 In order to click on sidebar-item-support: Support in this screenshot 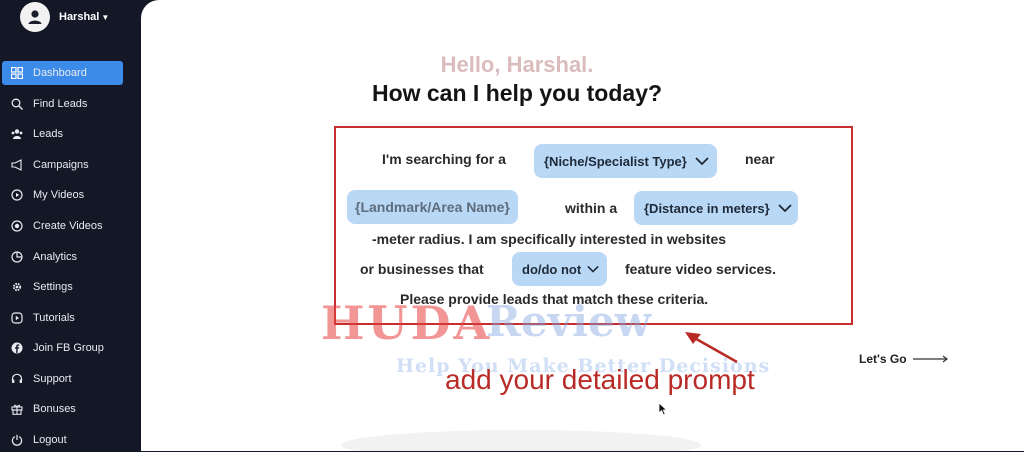, I will do `click(62, 379)`.